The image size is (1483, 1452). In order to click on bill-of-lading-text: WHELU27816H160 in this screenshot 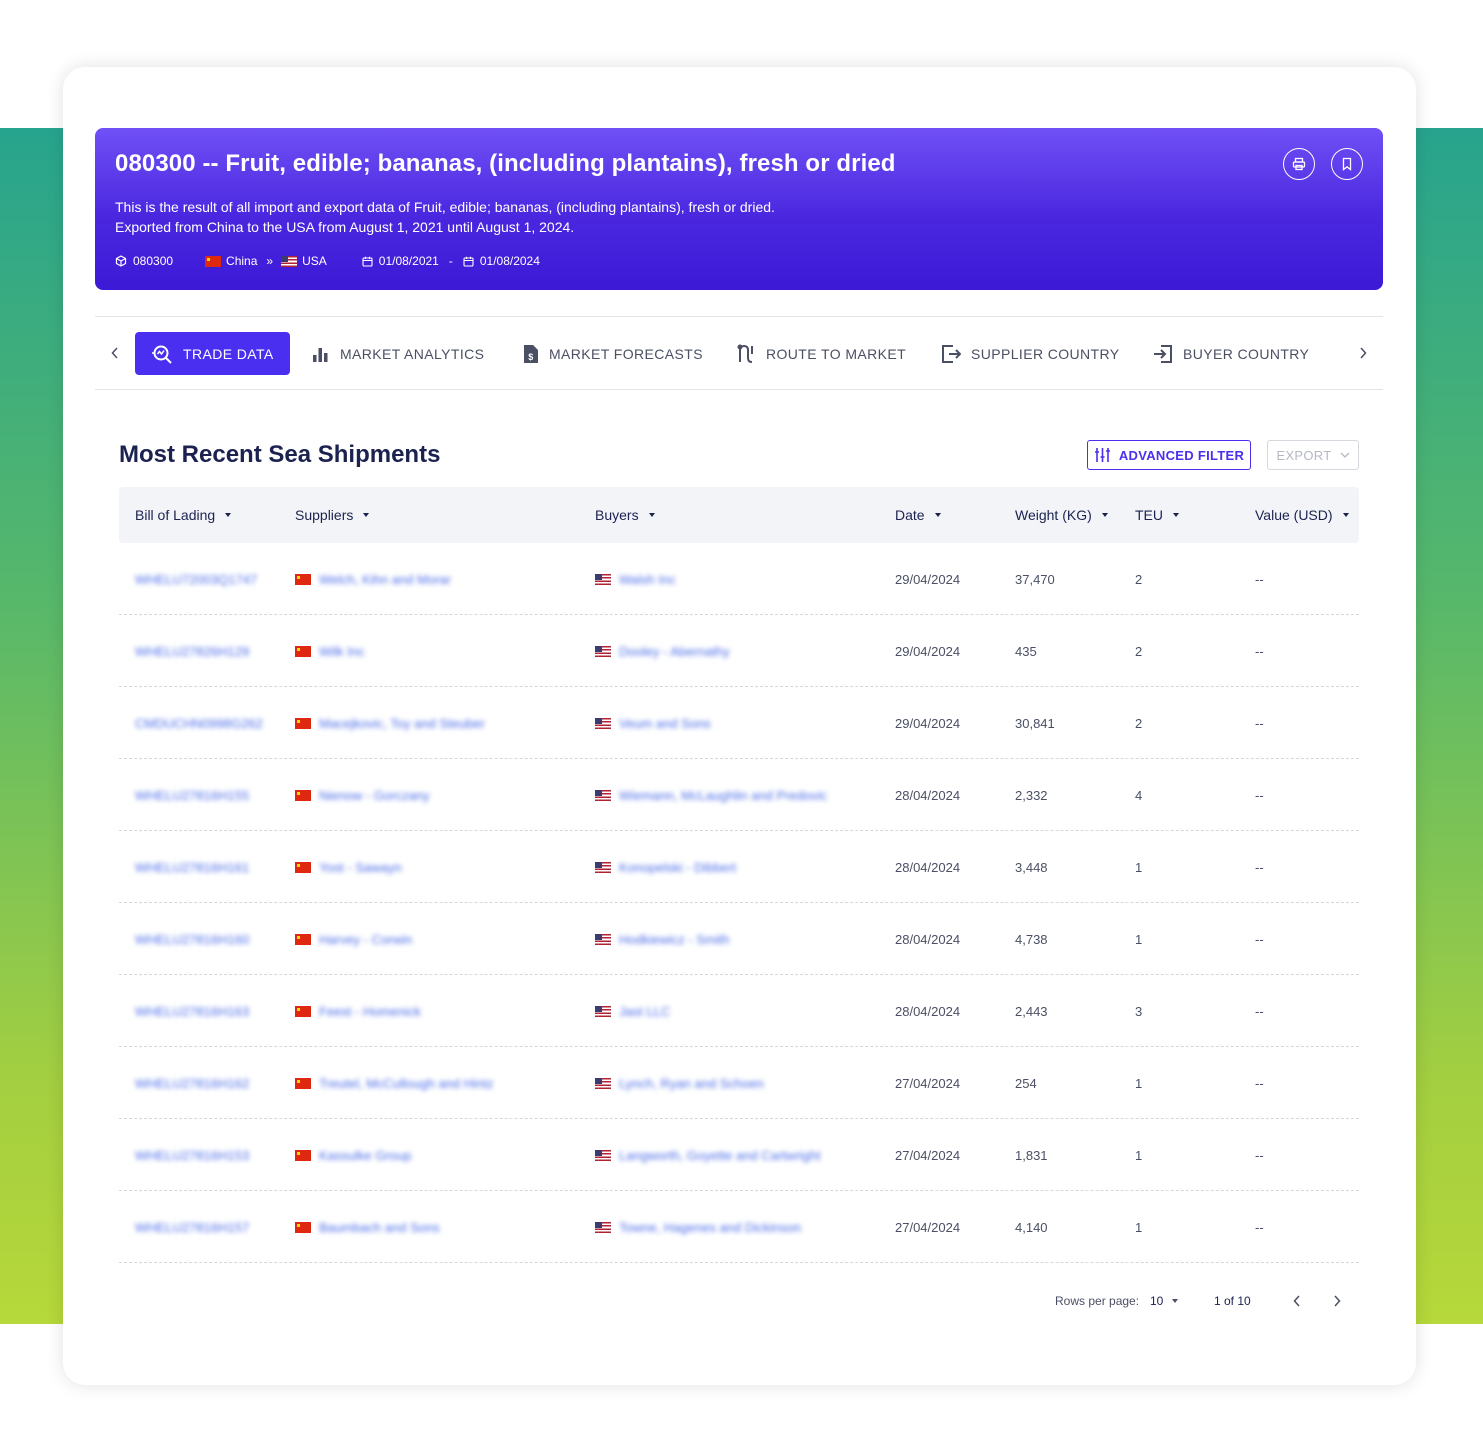, I will do `click(192, 939)`.